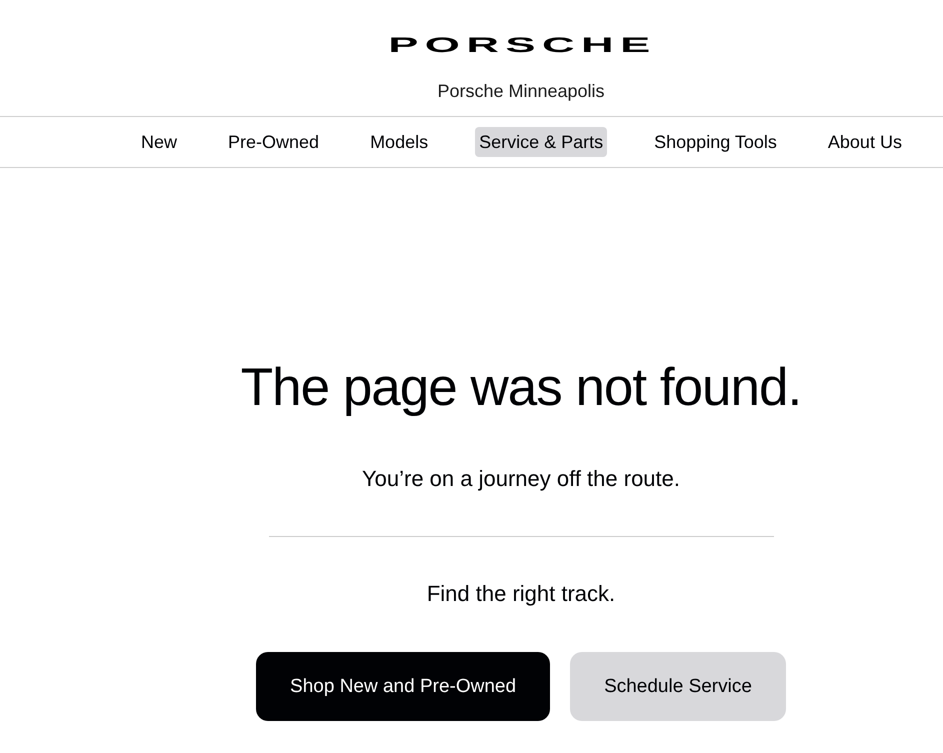  What do you see at coordinates (541, 142) in the screenshot?
I see `nav-link: Service & Parts` at bounding box center [541, 142].